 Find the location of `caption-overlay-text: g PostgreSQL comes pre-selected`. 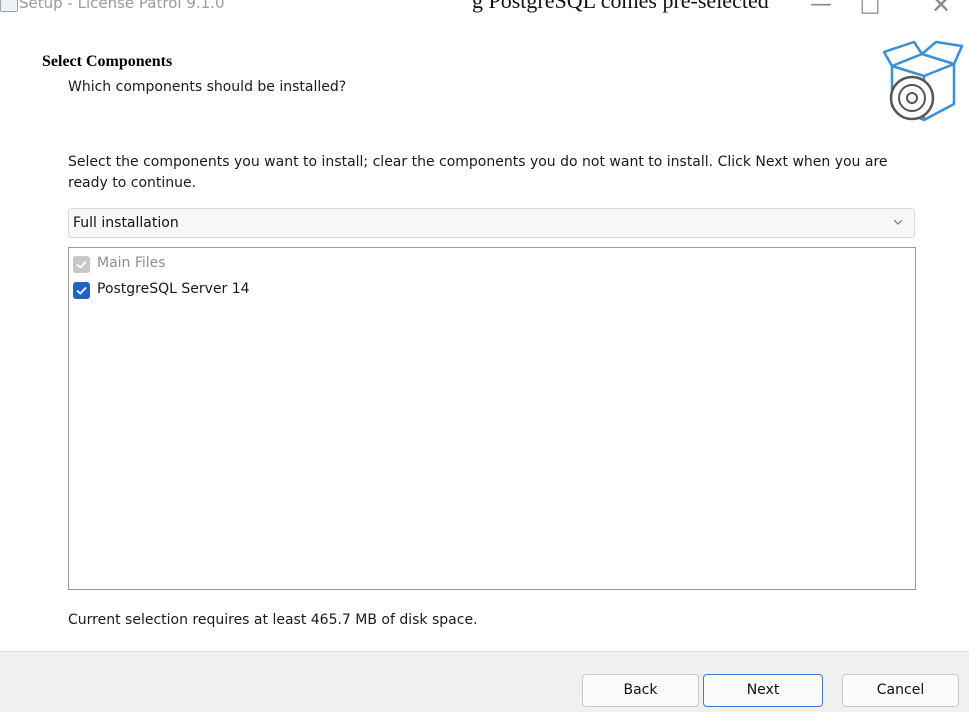

caption-overlay-text: g PostgreSQL comes pre-selected is located at coordinates (620, 6).